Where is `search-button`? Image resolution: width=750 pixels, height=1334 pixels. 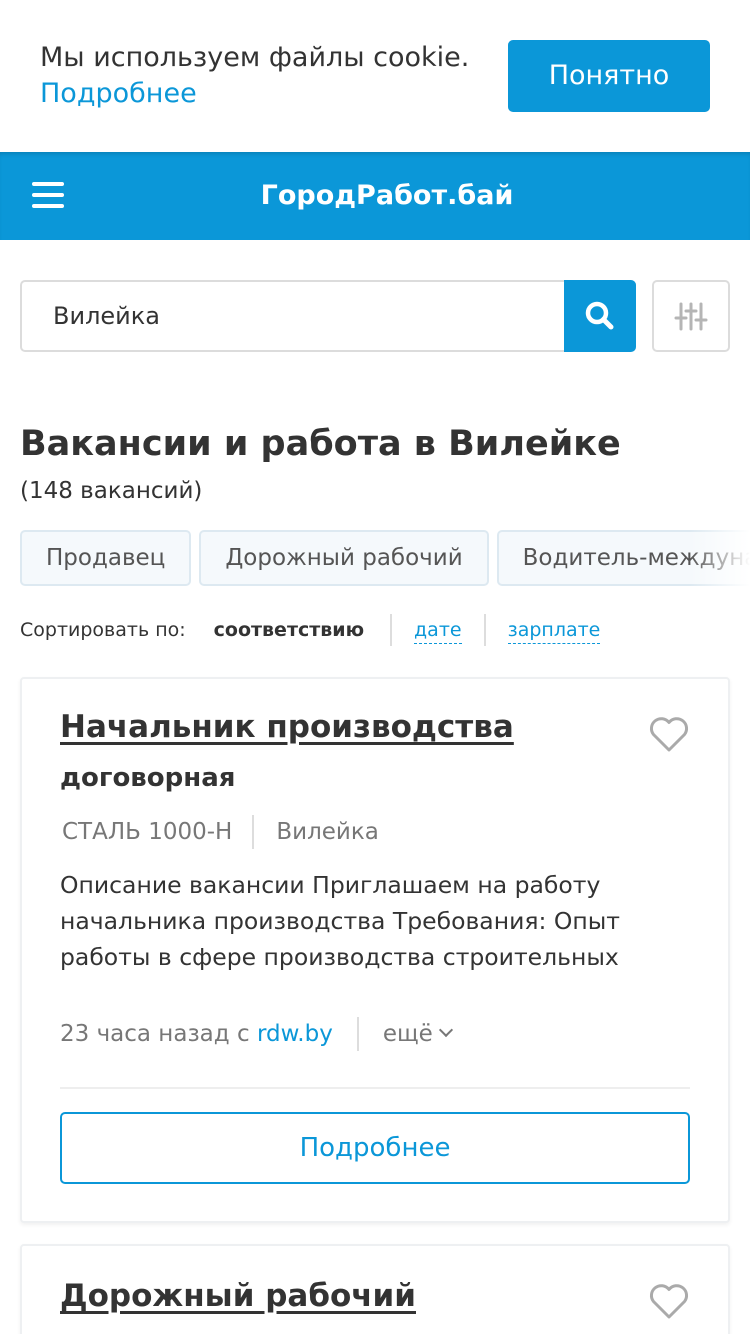
search-button is located at coordinates (600, 316).